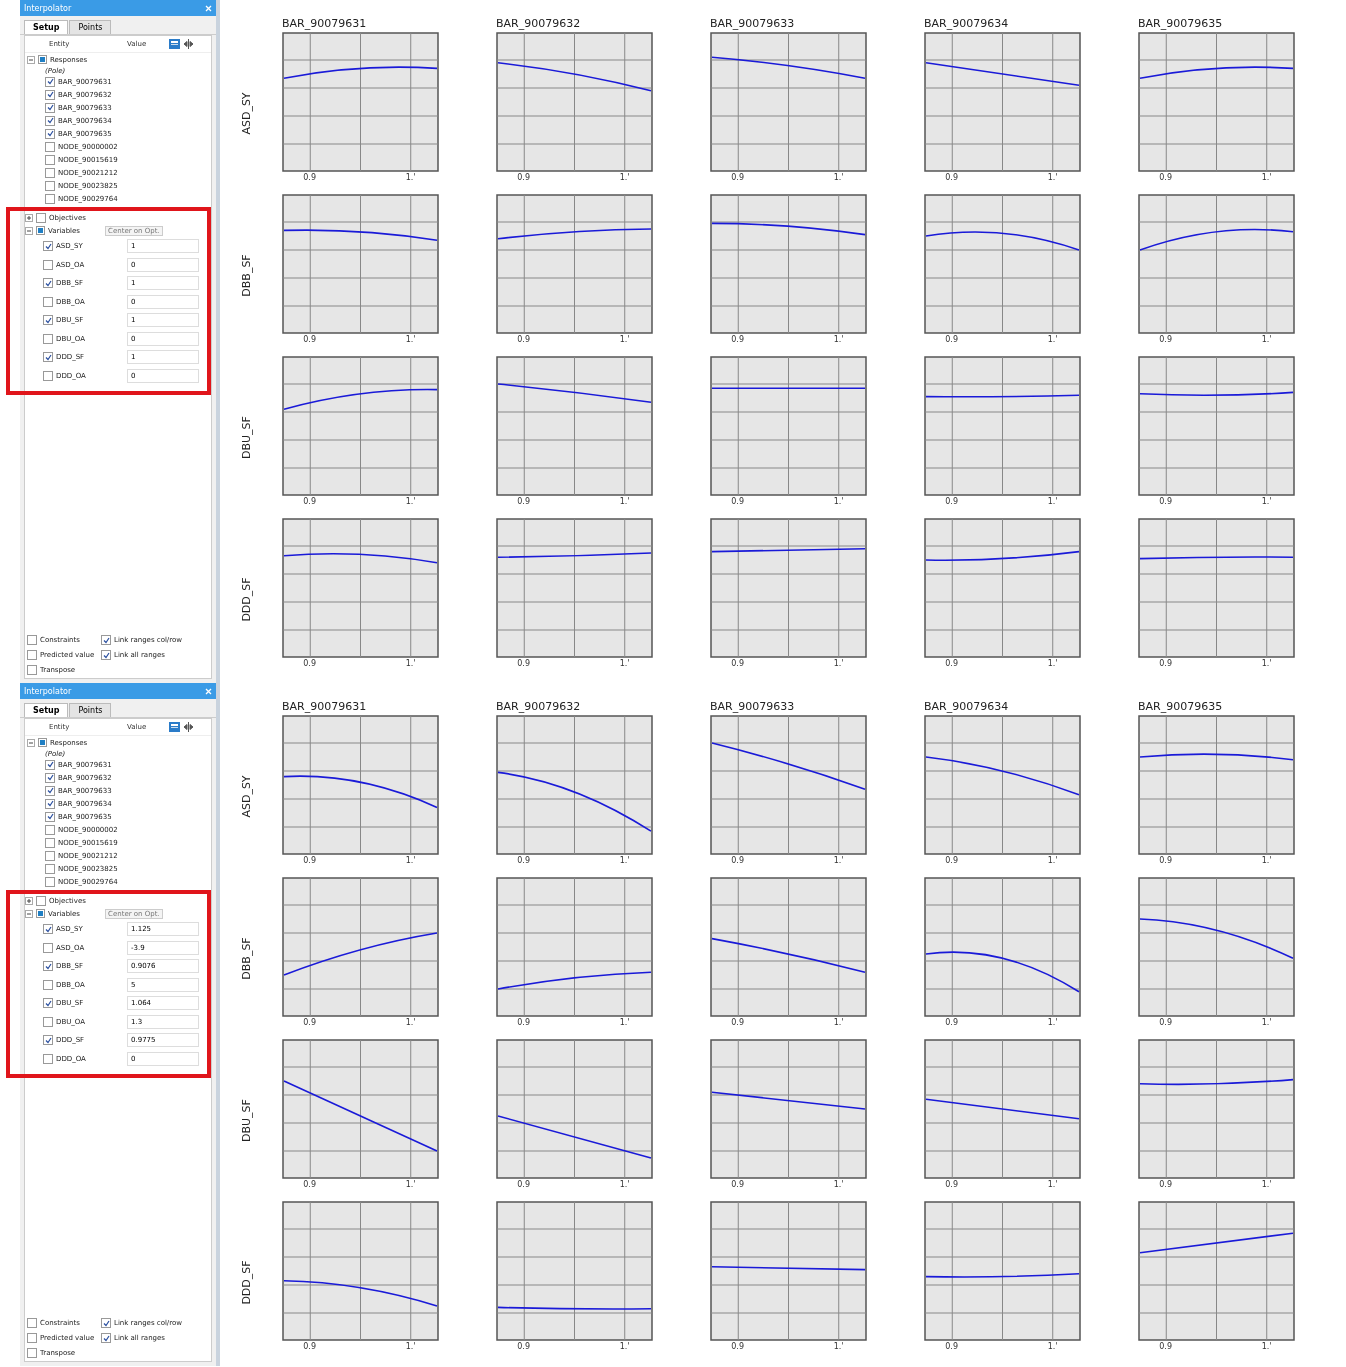 Image resolution: width=1346 pixels, height=1367 pixels. What do you see at coordinates (246, 437) in the screenshot?
I see `row-label: DBU_SF` at bounding box center [246, 437].